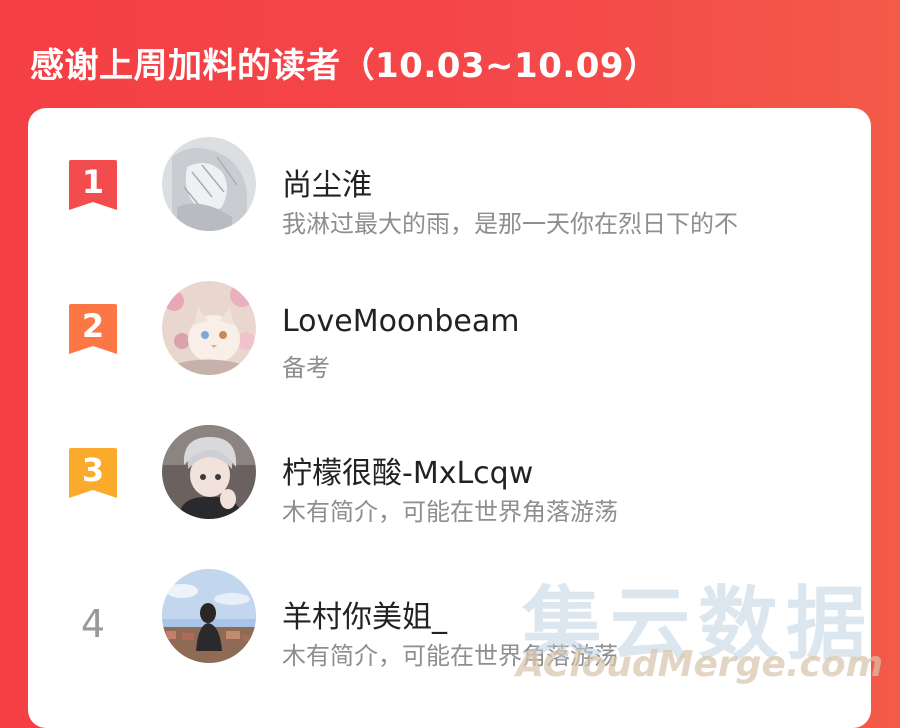  I want to click on rank-badge: 3, so click(93, 473).